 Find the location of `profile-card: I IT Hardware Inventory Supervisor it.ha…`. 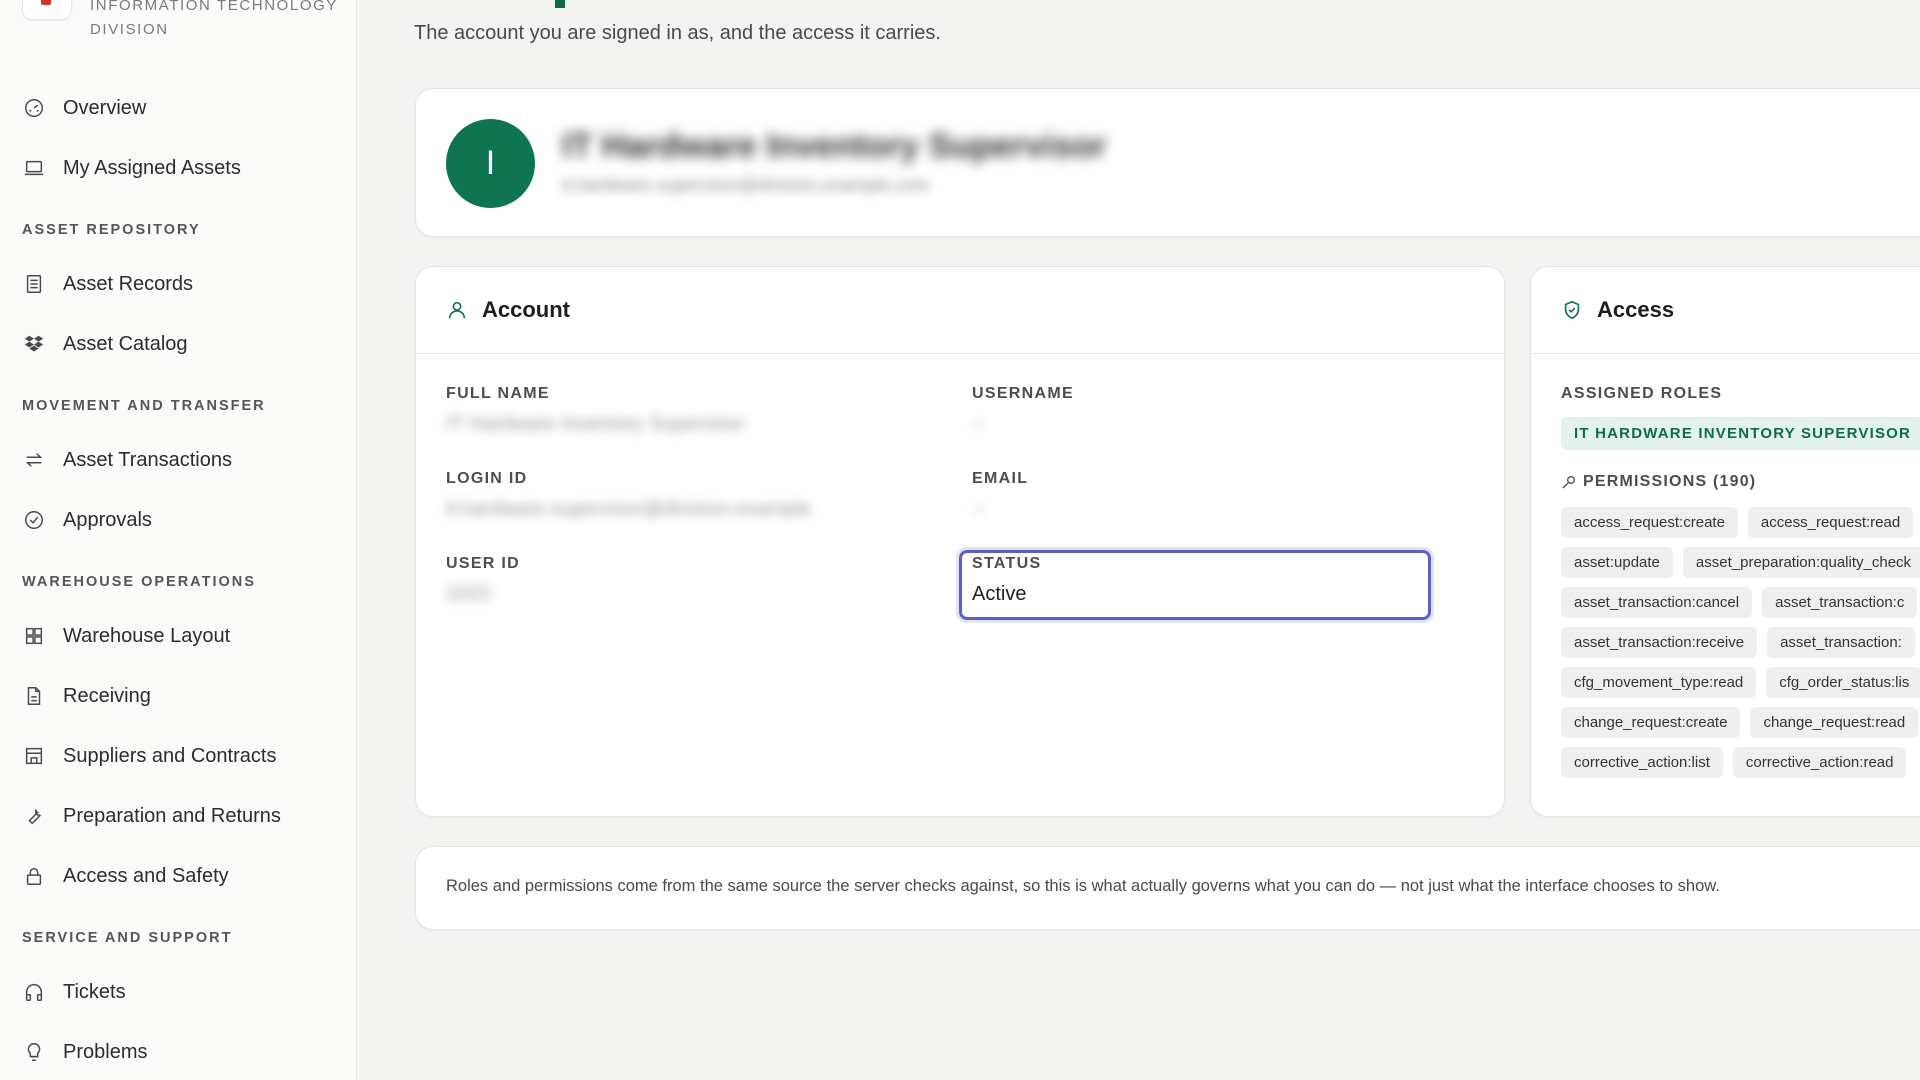

profile-card: I IT Hardware Inventory Supervisor it.ha… is located at coordinates (1167, 162).